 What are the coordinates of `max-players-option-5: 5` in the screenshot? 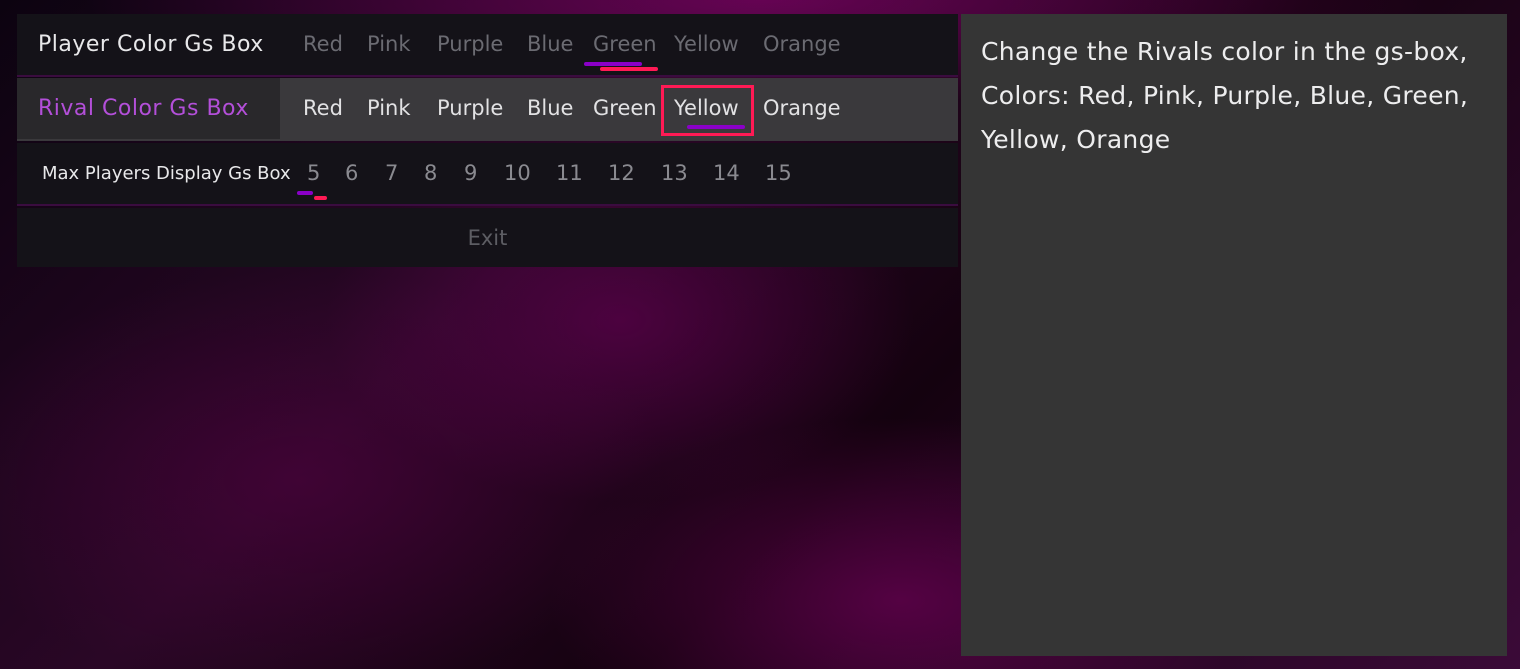 It's located at (313, 173).